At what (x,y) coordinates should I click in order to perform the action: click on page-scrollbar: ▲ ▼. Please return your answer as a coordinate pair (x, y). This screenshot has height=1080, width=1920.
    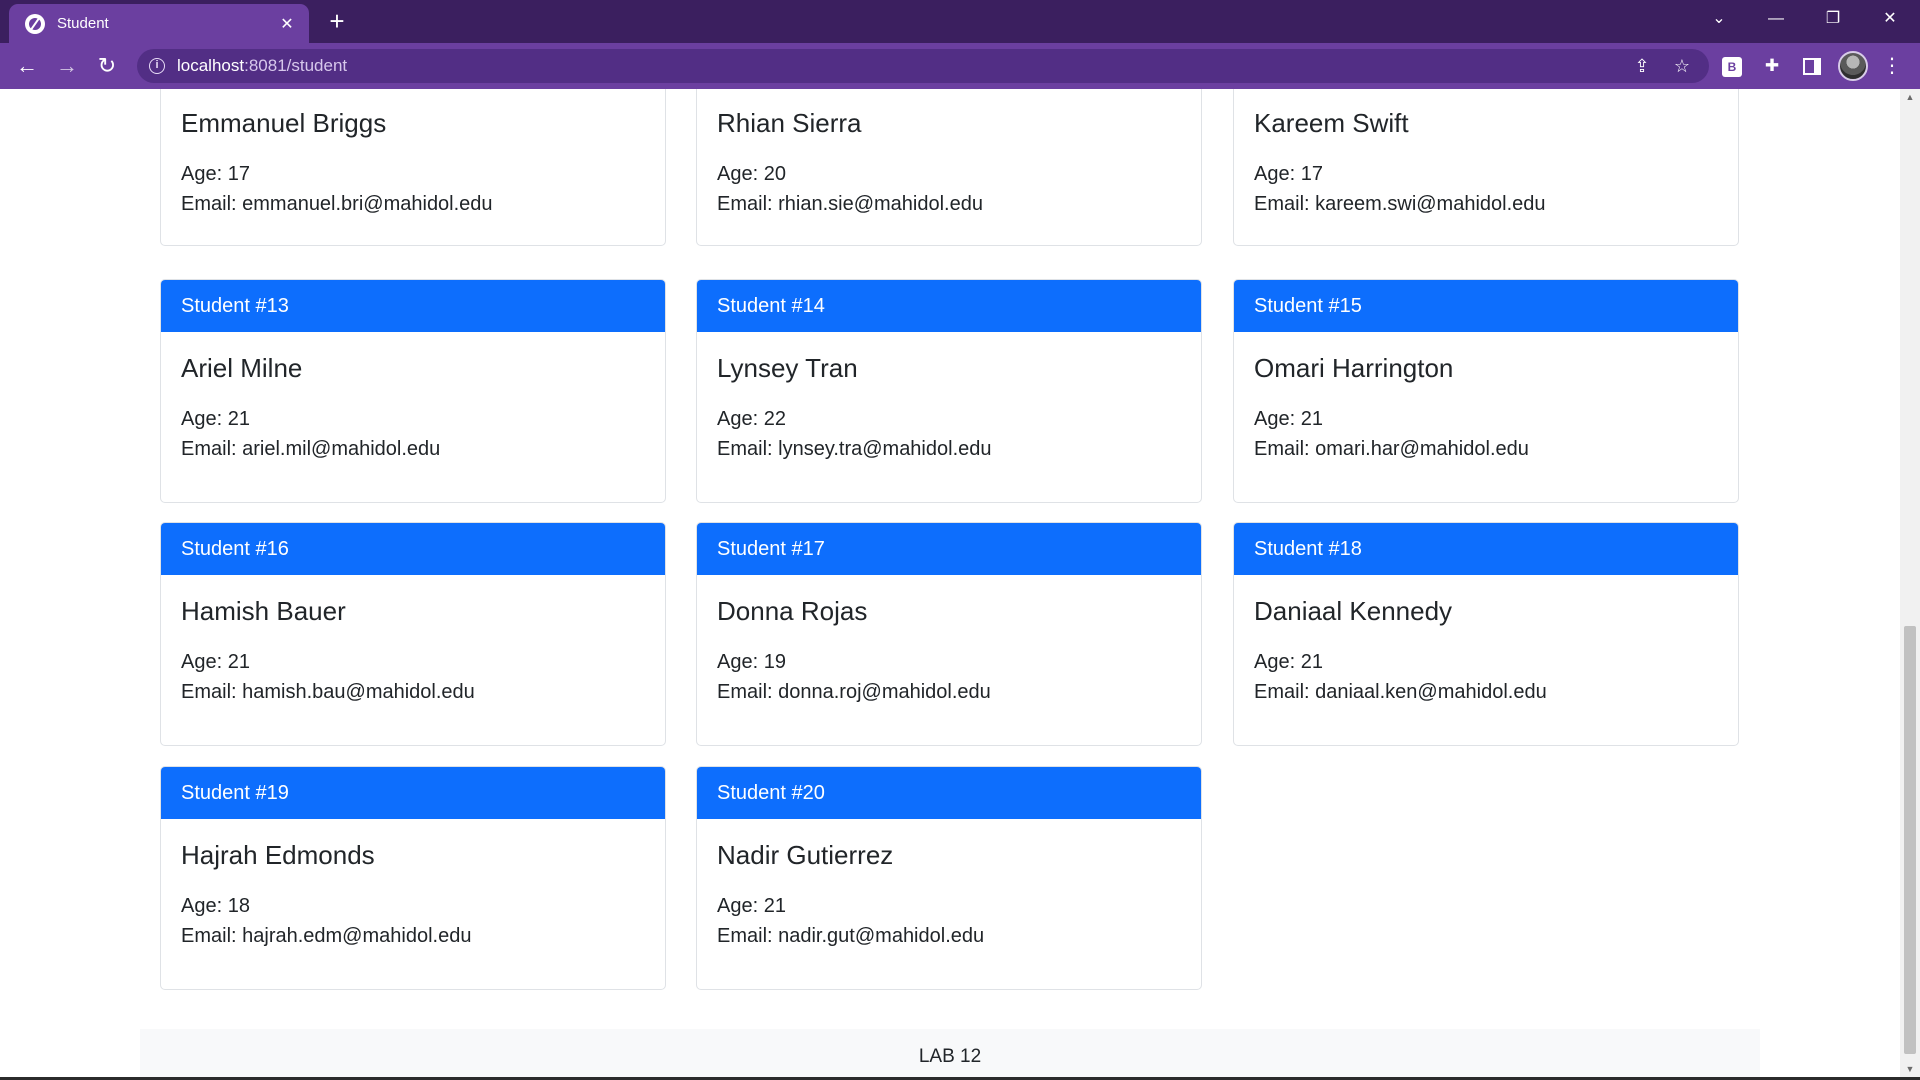
    Looking at the image, I should click on (1910, 583).